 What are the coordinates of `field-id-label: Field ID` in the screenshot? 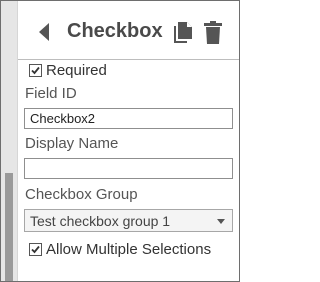 It's located at (51, 93).